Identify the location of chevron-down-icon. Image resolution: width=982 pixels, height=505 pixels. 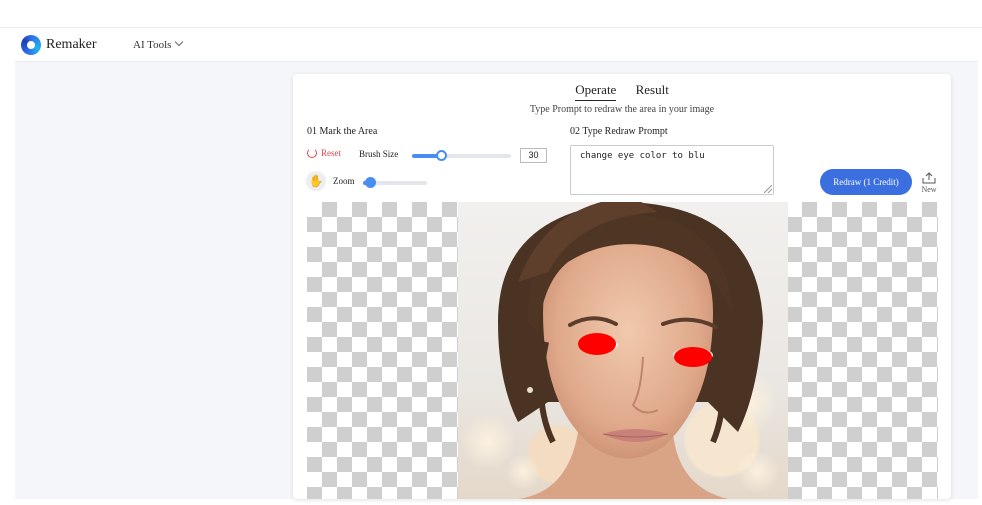
(179, 42).